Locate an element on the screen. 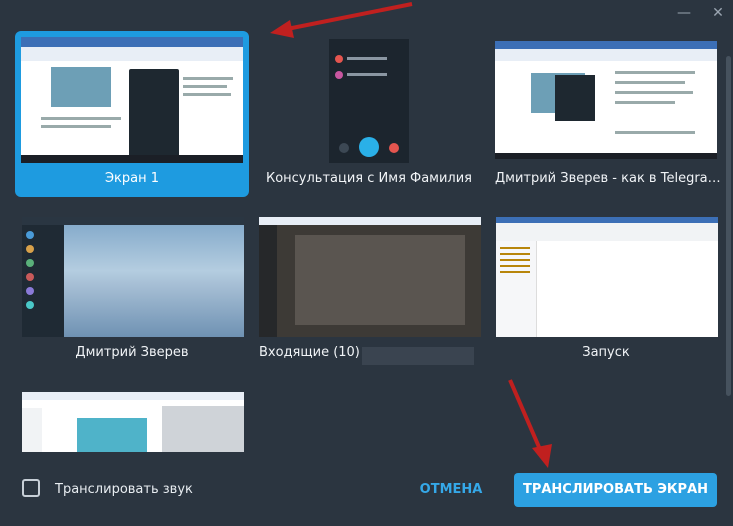 The height and width of the screenshot is (526, 733). source-tile-screen-1: Экран 1 is located at coordinates (132, 114).